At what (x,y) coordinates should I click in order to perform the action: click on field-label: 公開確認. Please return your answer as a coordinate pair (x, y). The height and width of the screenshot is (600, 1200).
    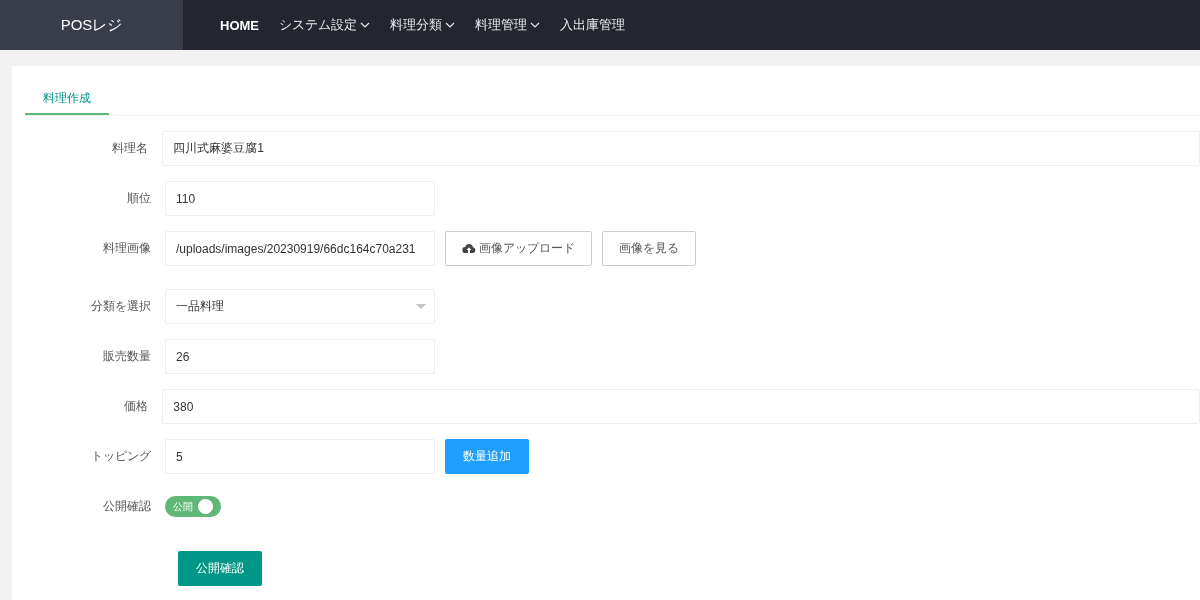
    Looking at the image, I should click on (126, 506).